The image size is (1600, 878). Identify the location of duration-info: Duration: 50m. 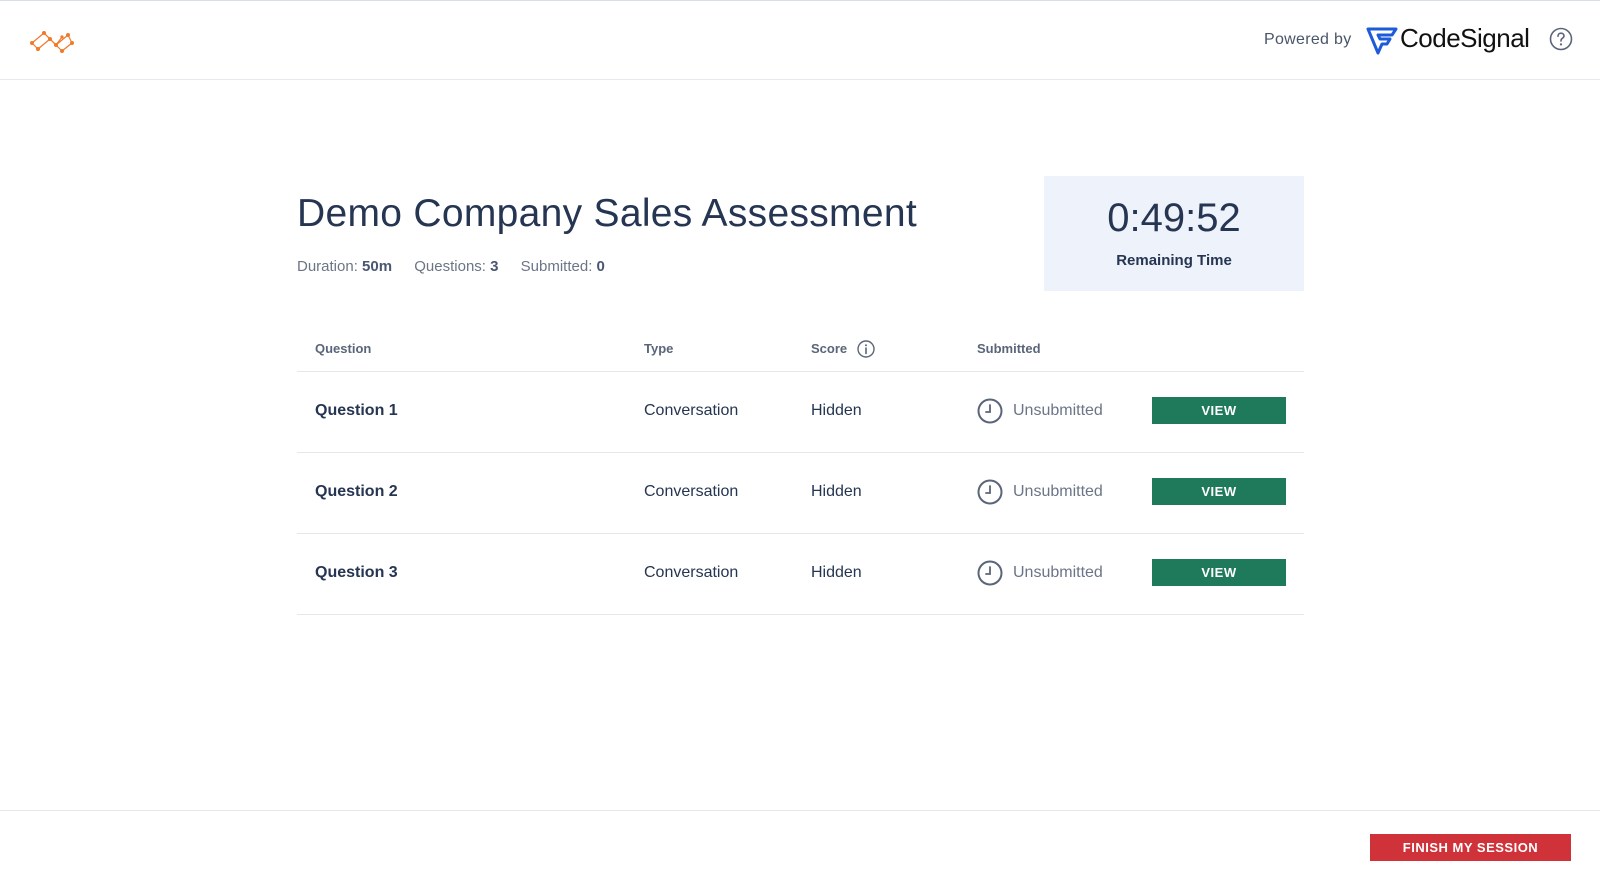
(344, 266).